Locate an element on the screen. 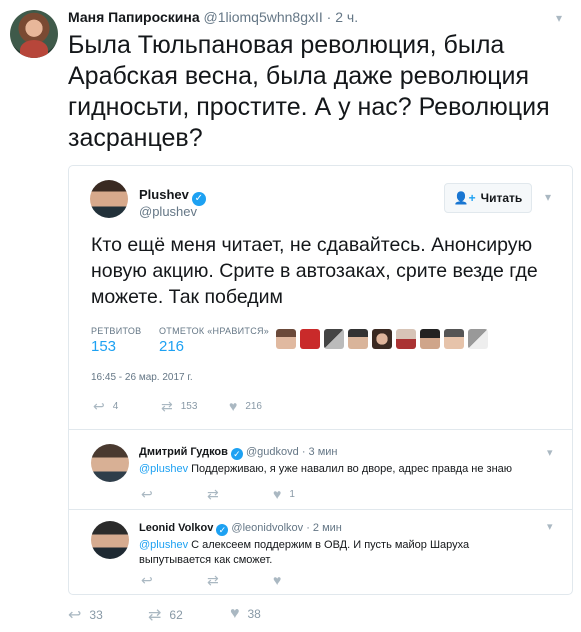 The image size is (581, 632). quoted-author-avatar is located at coordinates (109, 199).